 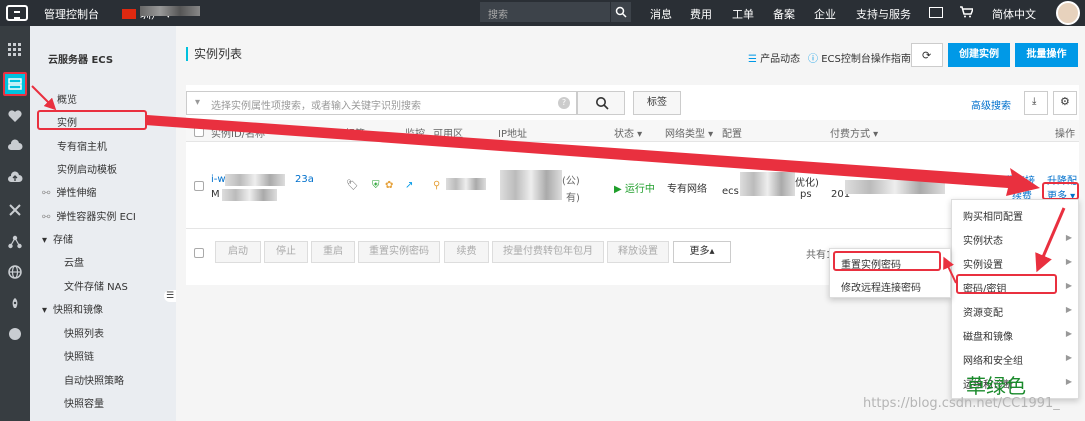 What do you see at coordinates (1050, 240) in the screenshot?
I see `arrow-to-password-key` at bounding box center [1050, 240].